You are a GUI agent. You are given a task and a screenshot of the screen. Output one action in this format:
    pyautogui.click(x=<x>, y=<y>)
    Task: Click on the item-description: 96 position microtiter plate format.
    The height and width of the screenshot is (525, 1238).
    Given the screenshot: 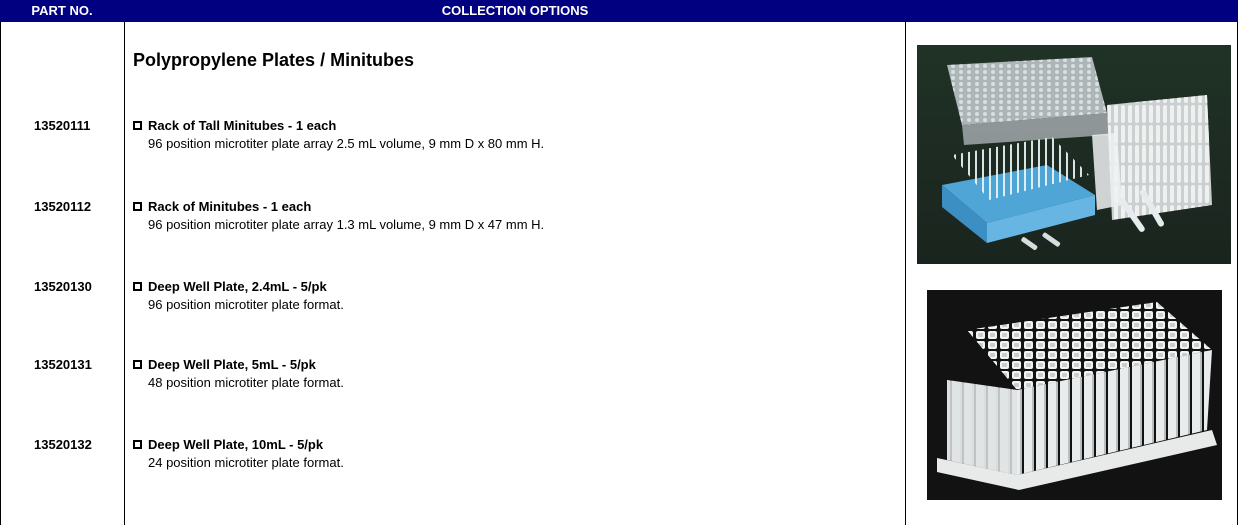 What is the action you would take?
    pyautogui.click(x=246, y=304)
    